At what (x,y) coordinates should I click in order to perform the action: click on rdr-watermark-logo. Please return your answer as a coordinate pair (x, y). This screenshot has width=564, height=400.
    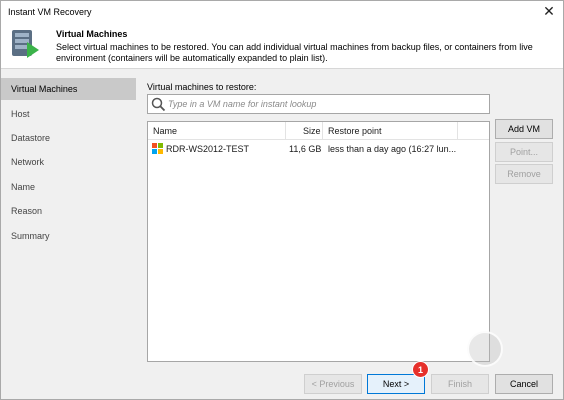
    Looking at the image, I should click on (485, 349).